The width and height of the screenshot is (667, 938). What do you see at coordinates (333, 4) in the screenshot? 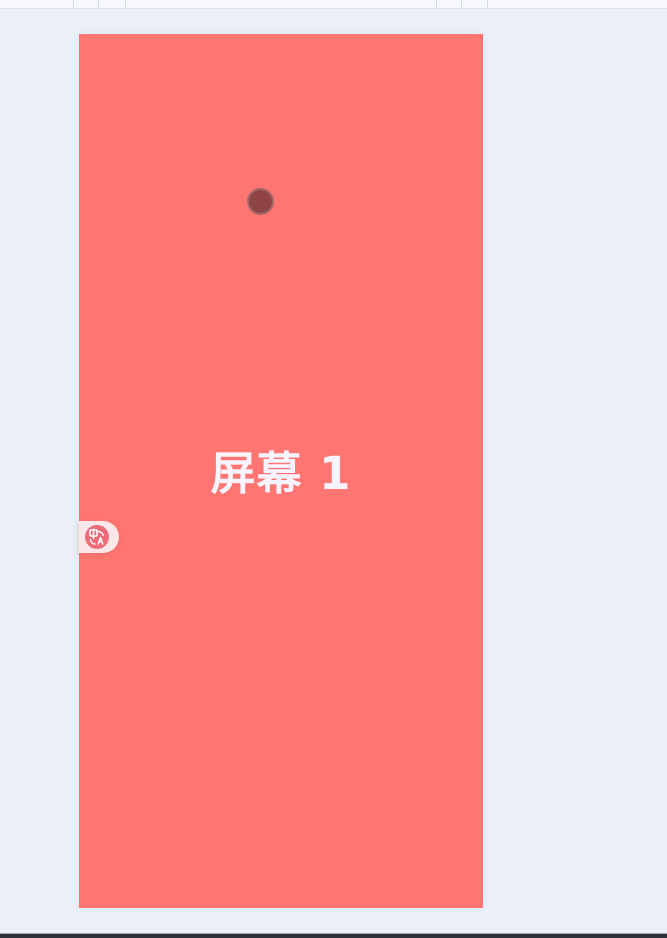
I see `top-ruler` at bounding box center [333, 4].